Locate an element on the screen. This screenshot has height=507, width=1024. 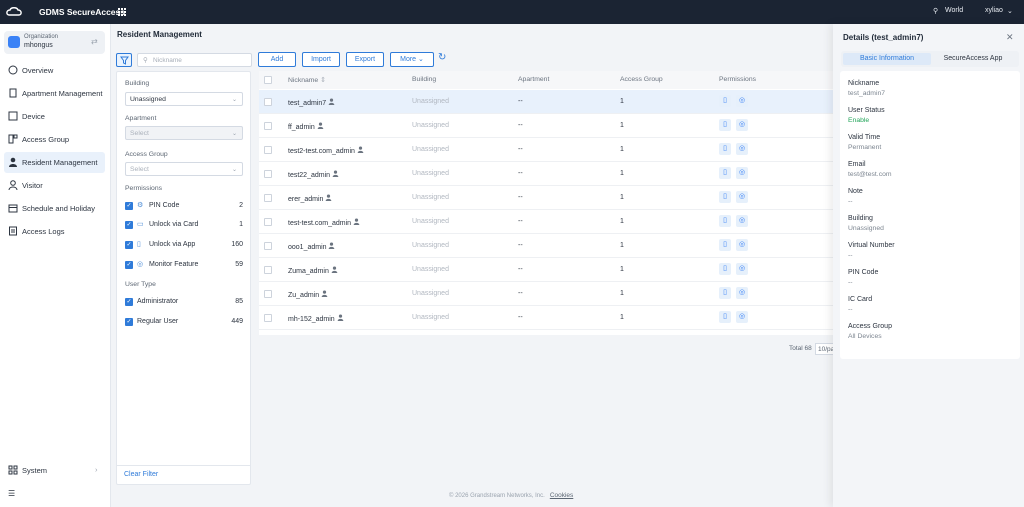
apartment-select: Select ⌄ is located at coordinates (184, 133).